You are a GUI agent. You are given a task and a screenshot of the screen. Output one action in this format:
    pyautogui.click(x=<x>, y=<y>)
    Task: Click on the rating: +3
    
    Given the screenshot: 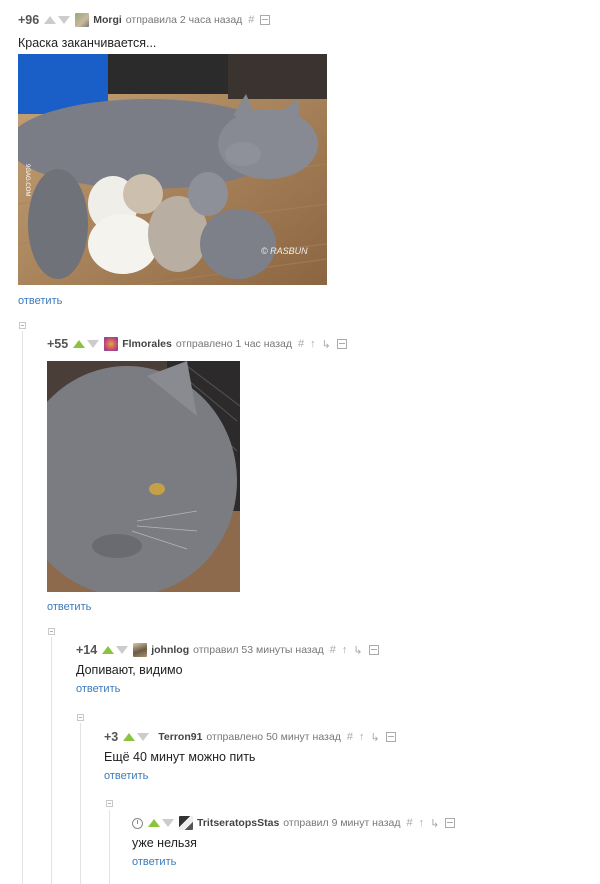 What is the action you would take?
    pyautogui.click(x=111, y=737)
    